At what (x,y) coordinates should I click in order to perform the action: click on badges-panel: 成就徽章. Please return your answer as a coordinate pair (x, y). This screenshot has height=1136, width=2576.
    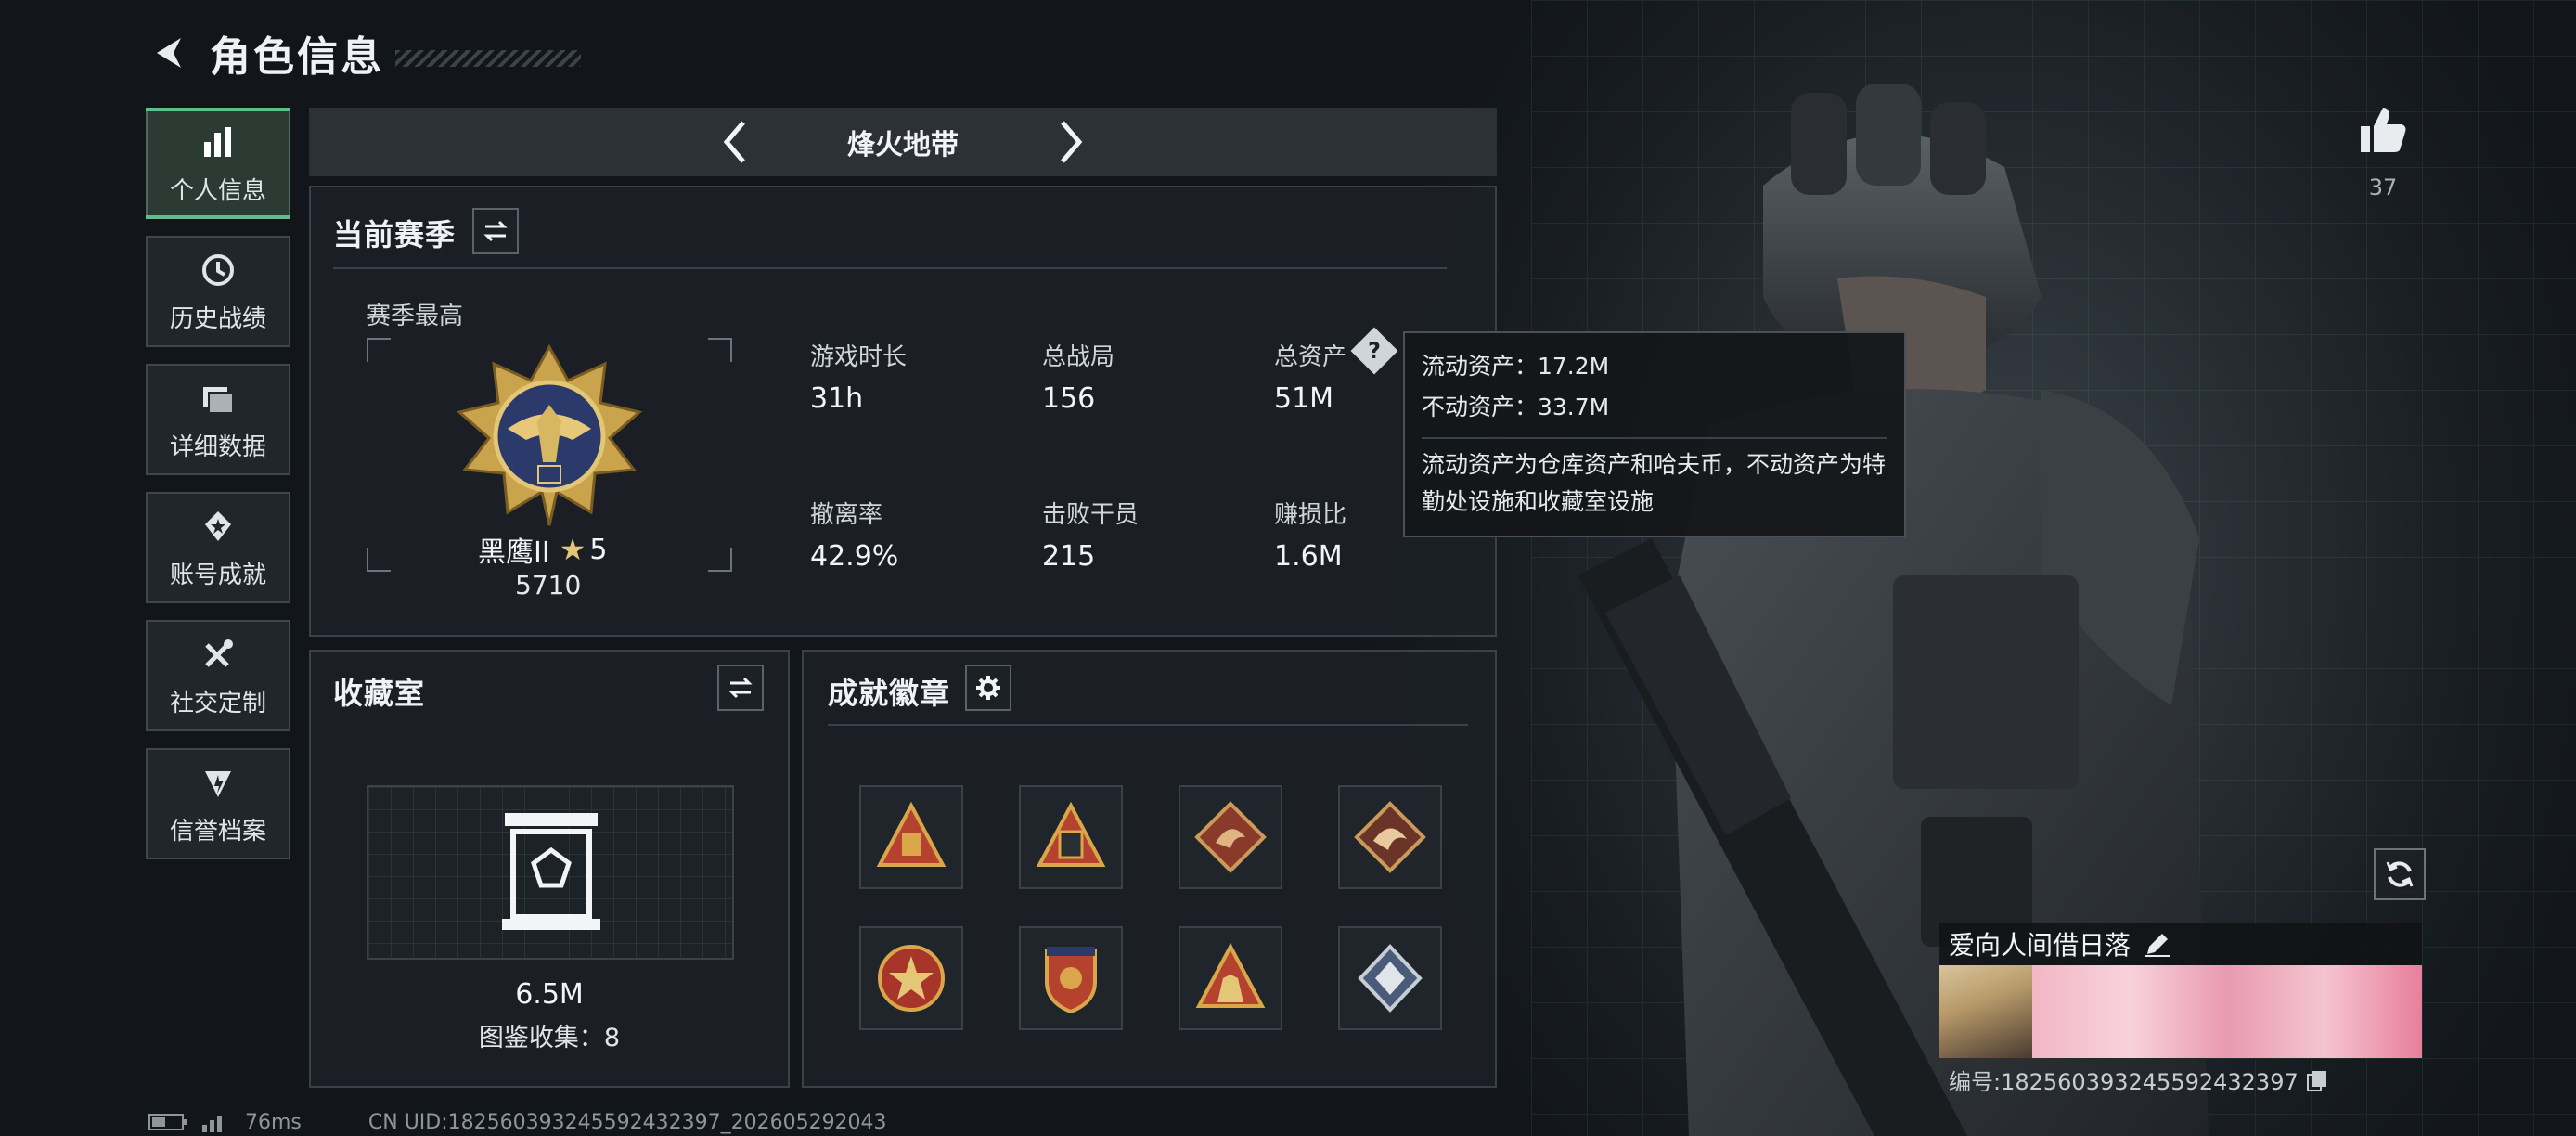
    Looking at the image, I should click on (1149, 869).